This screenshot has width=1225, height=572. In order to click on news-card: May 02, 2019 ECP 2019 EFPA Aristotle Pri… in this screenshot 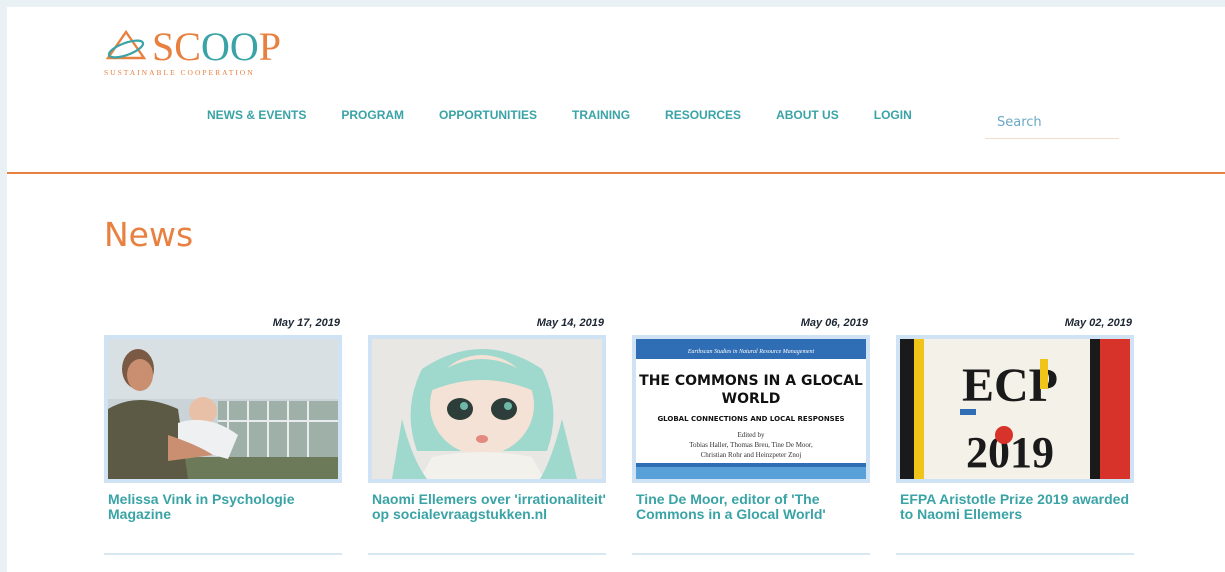, I will do `click(1015, 436)`.